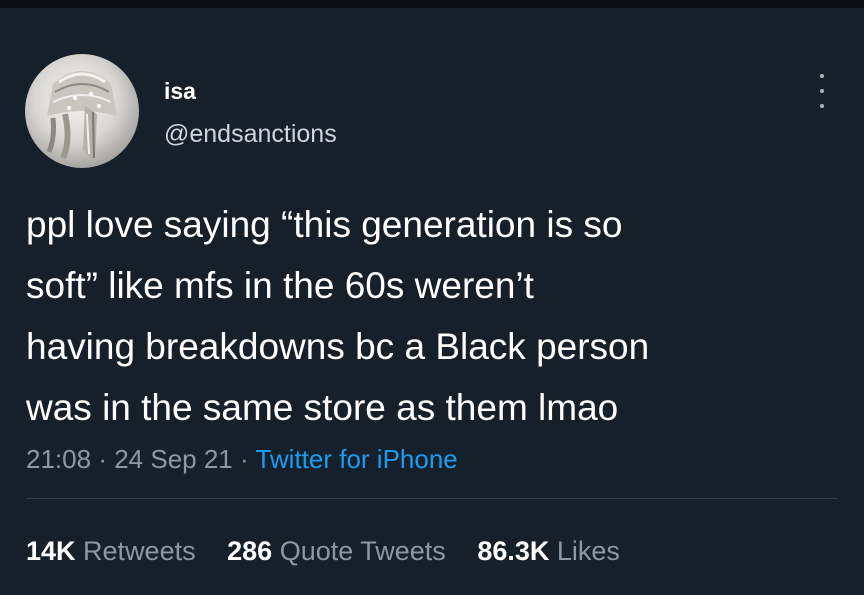 The height and width of the screenshot is (595, 864). What do you see at coordinates (356, 459) in the screenshot?
I see `tweet-source-link: Twitter for iPhone` at bounding box center [356, 459].